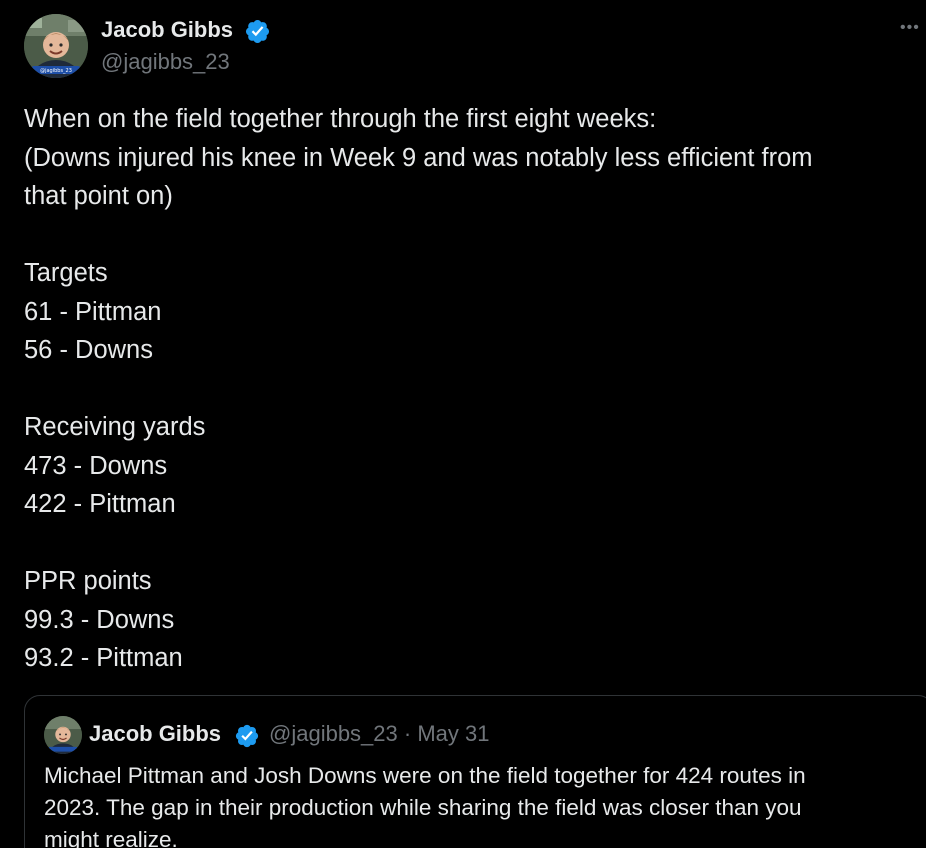  I want to click on tweet-line: 61 - Pittman, so click(93, 311).